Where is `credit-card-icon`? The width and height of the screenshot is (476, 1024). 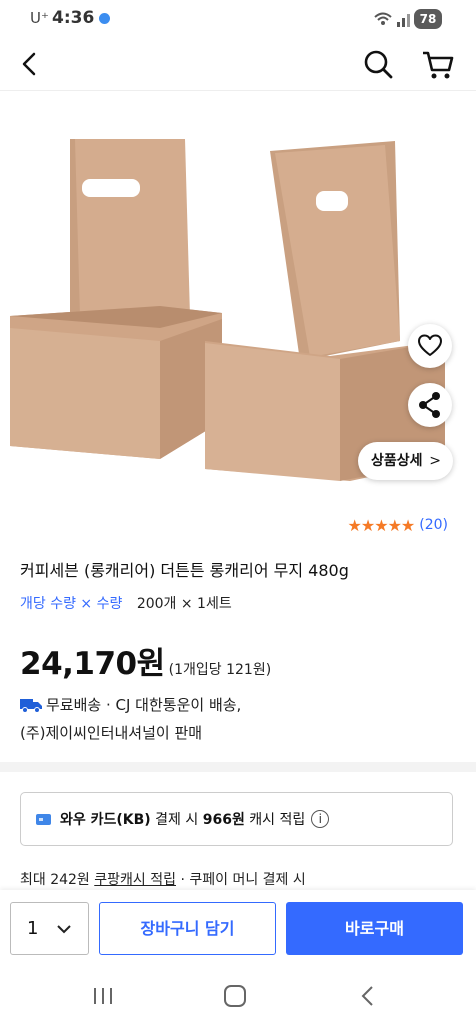 credit-card-icon is located at coordinates (43, 819).